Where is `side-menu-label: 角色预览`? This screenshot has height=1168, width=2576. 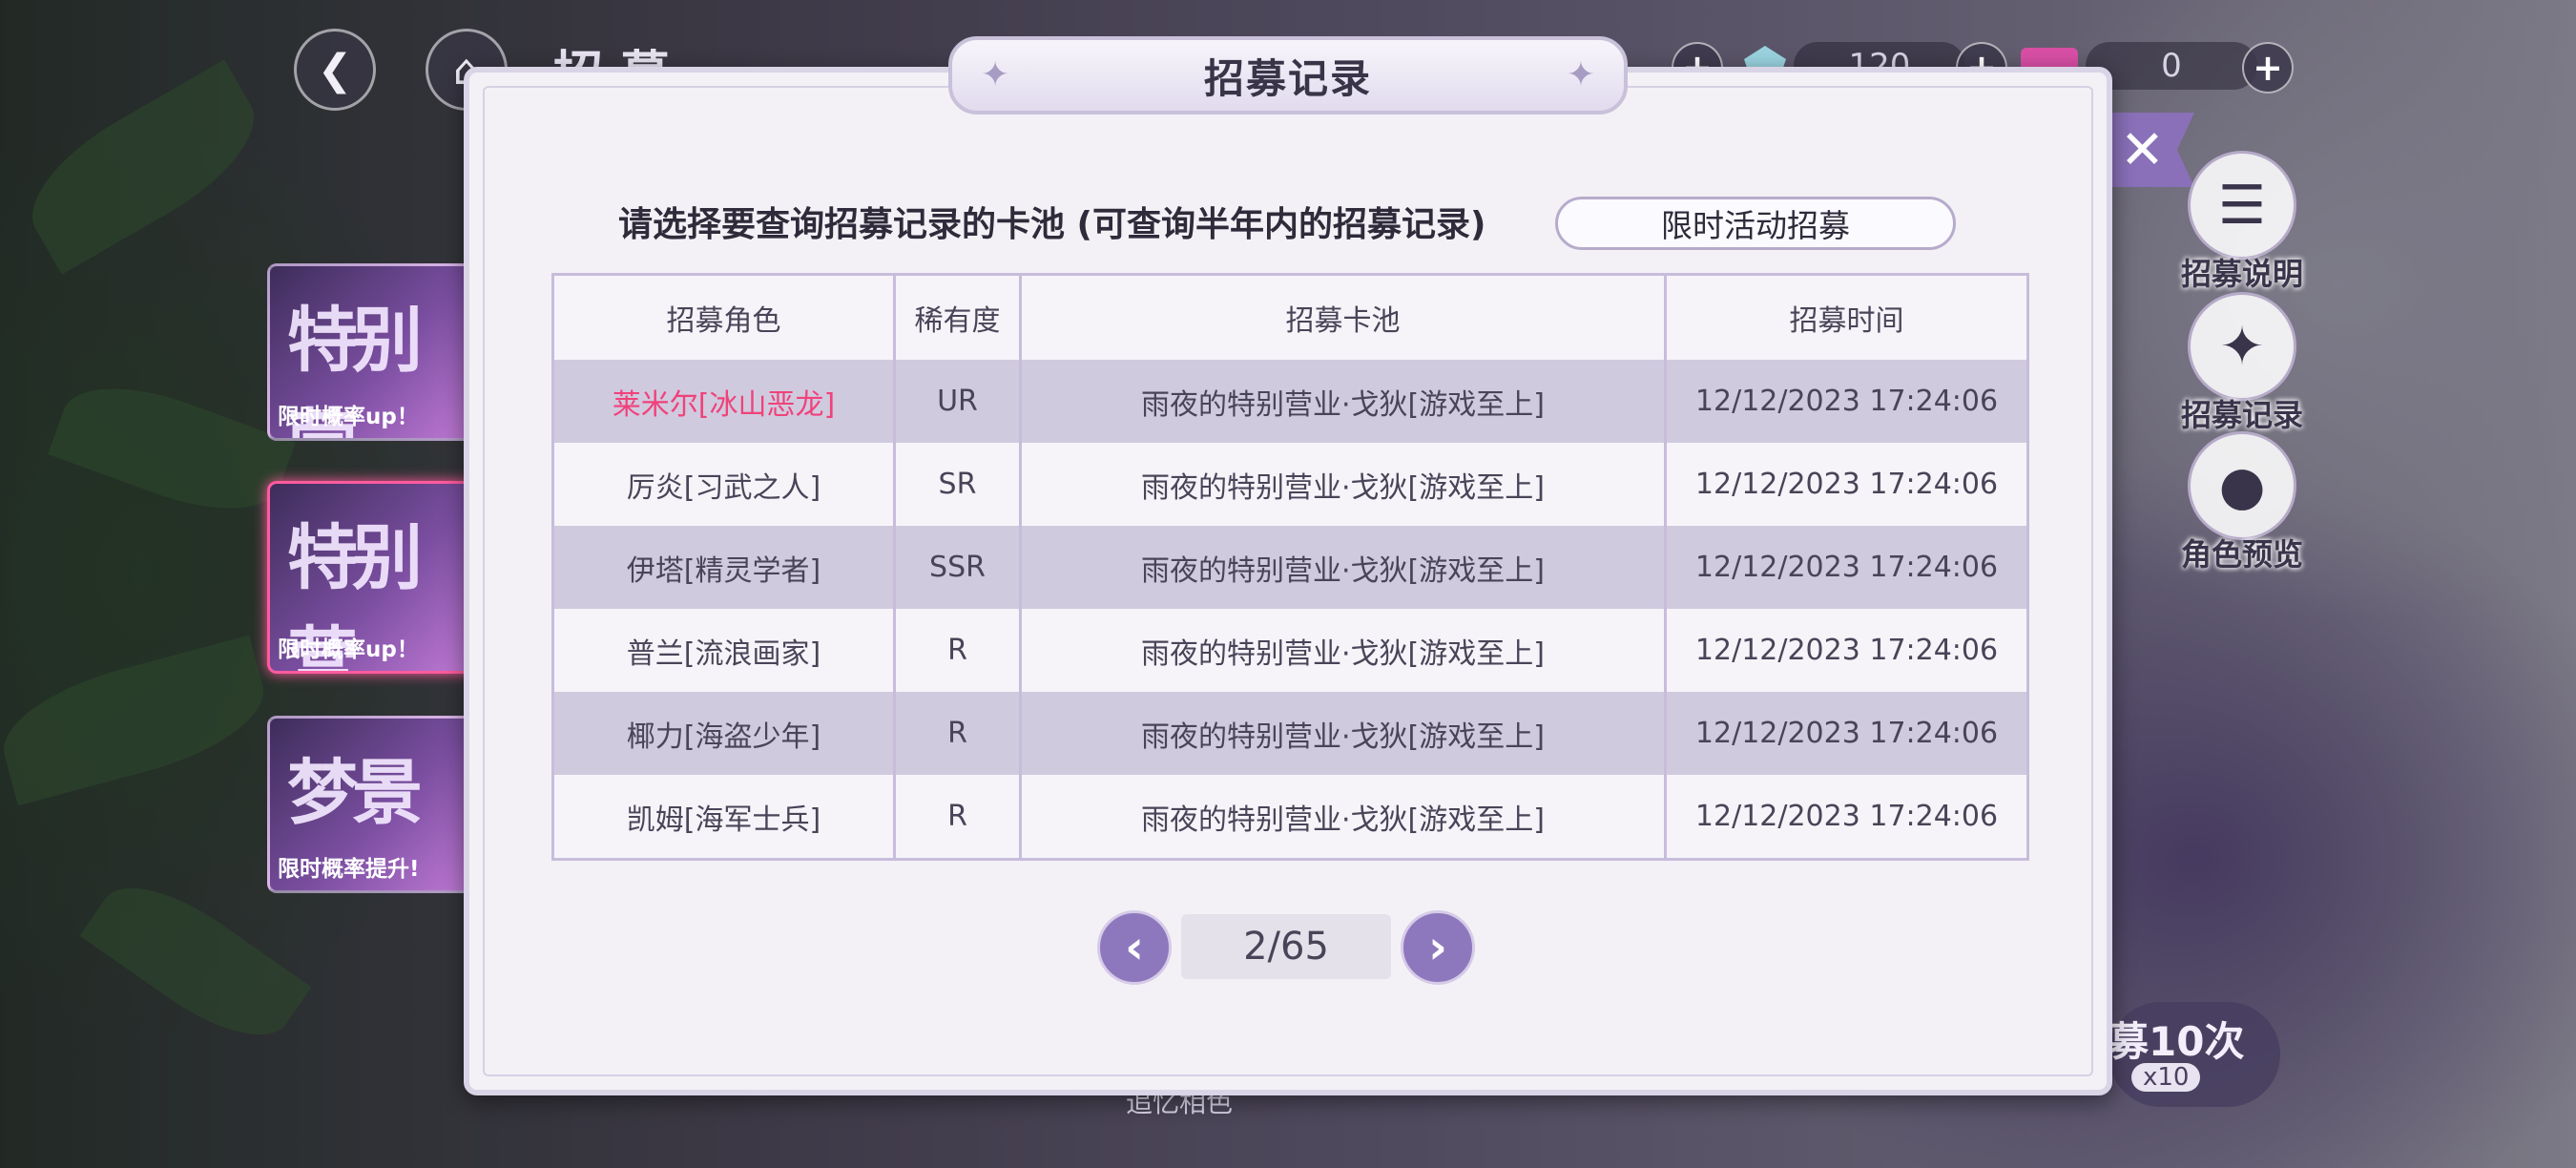 side-menu-label: 角色预览 is located at coordinates (2241, 554).